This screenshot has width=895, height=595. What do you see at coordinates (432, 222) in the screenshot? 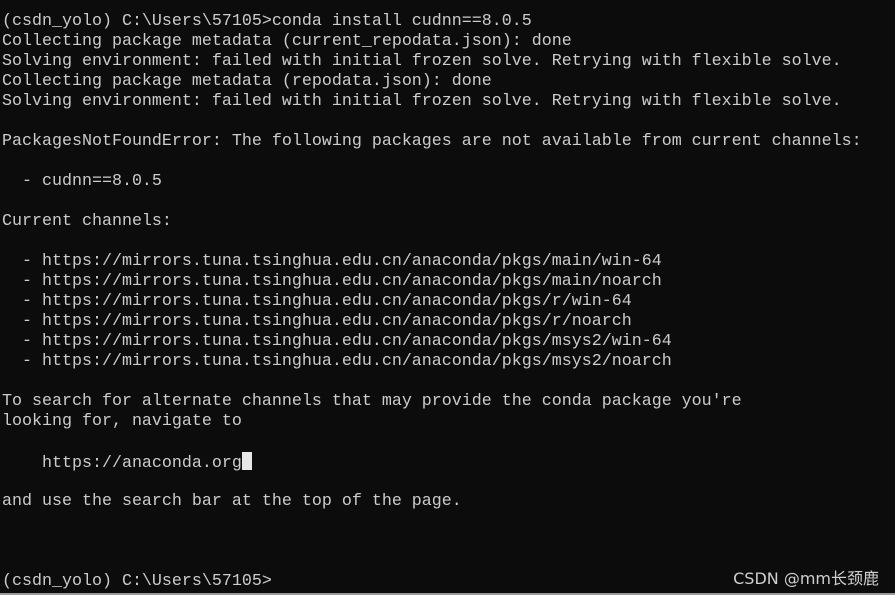
I see `terminal-line: Current channels:` at bounding box center [432, 222].